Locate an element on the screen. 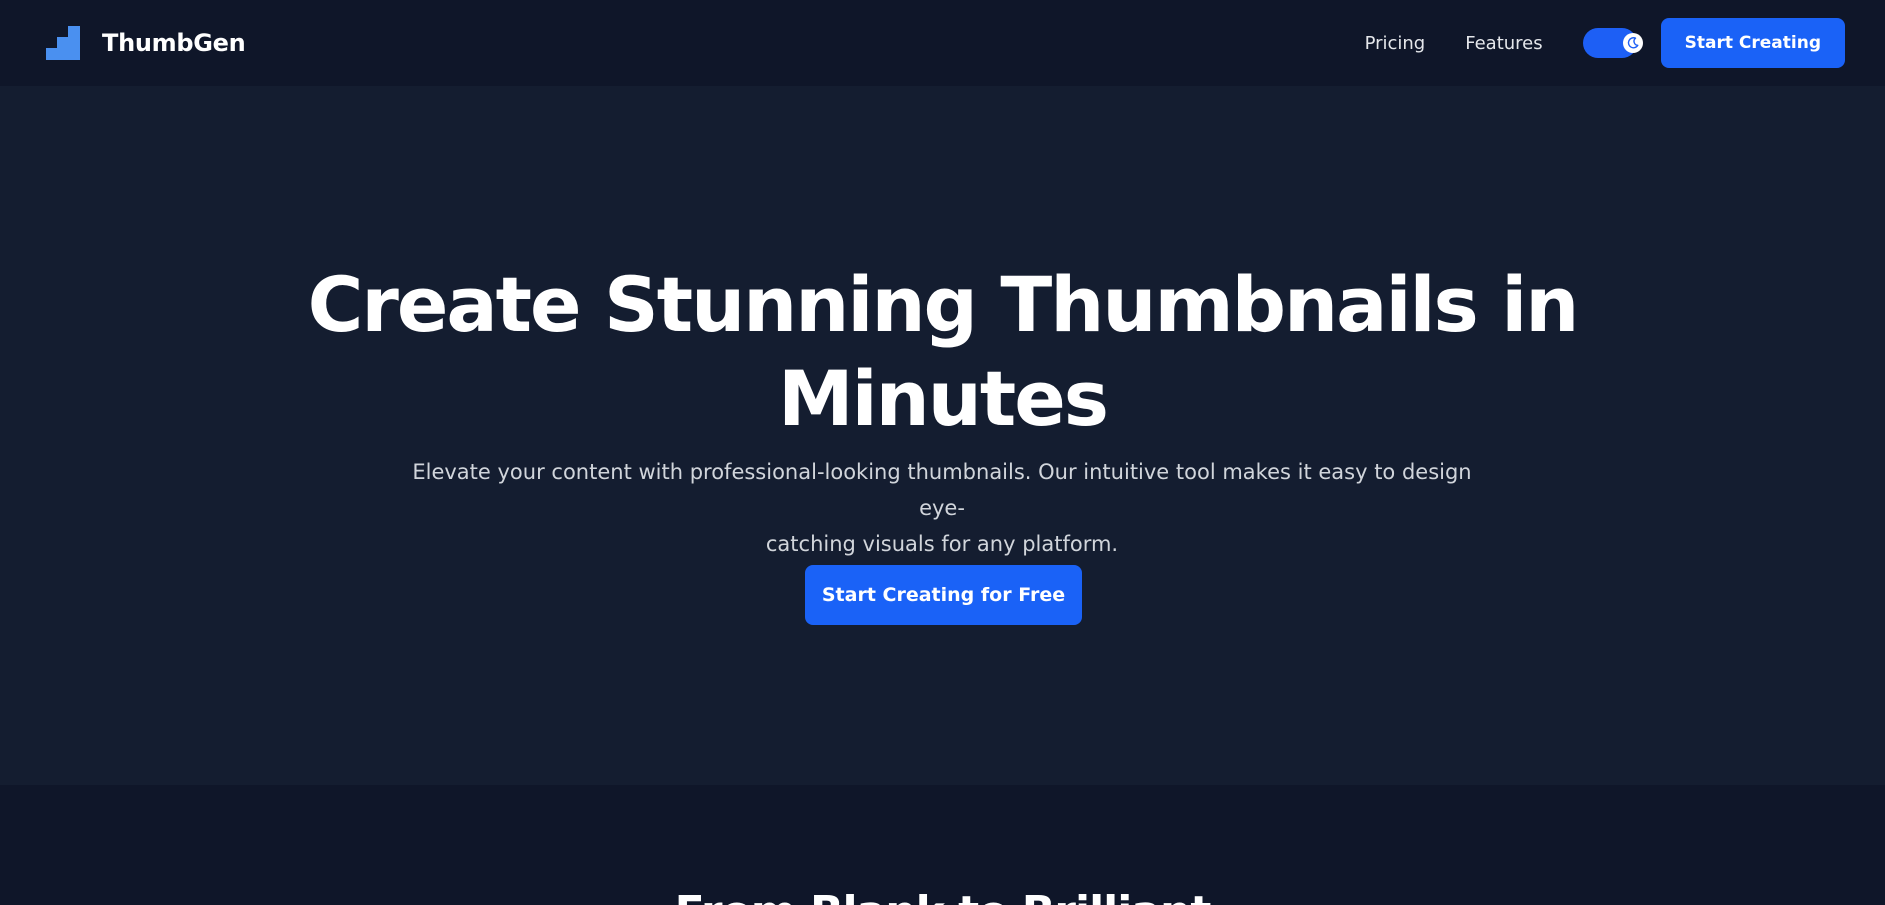 This screenshot has height=905, width=1885. section-title: From Blank to Brilliant is located at coordinates (942, 896).